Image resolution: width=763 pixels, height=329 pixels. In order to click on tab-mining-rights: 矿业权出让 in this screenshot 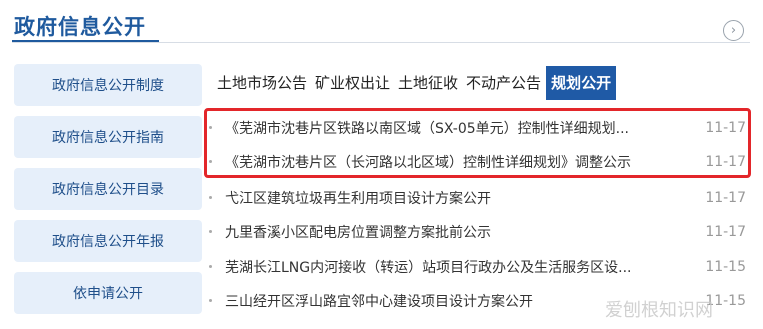, I will do `click(352, 83)`.